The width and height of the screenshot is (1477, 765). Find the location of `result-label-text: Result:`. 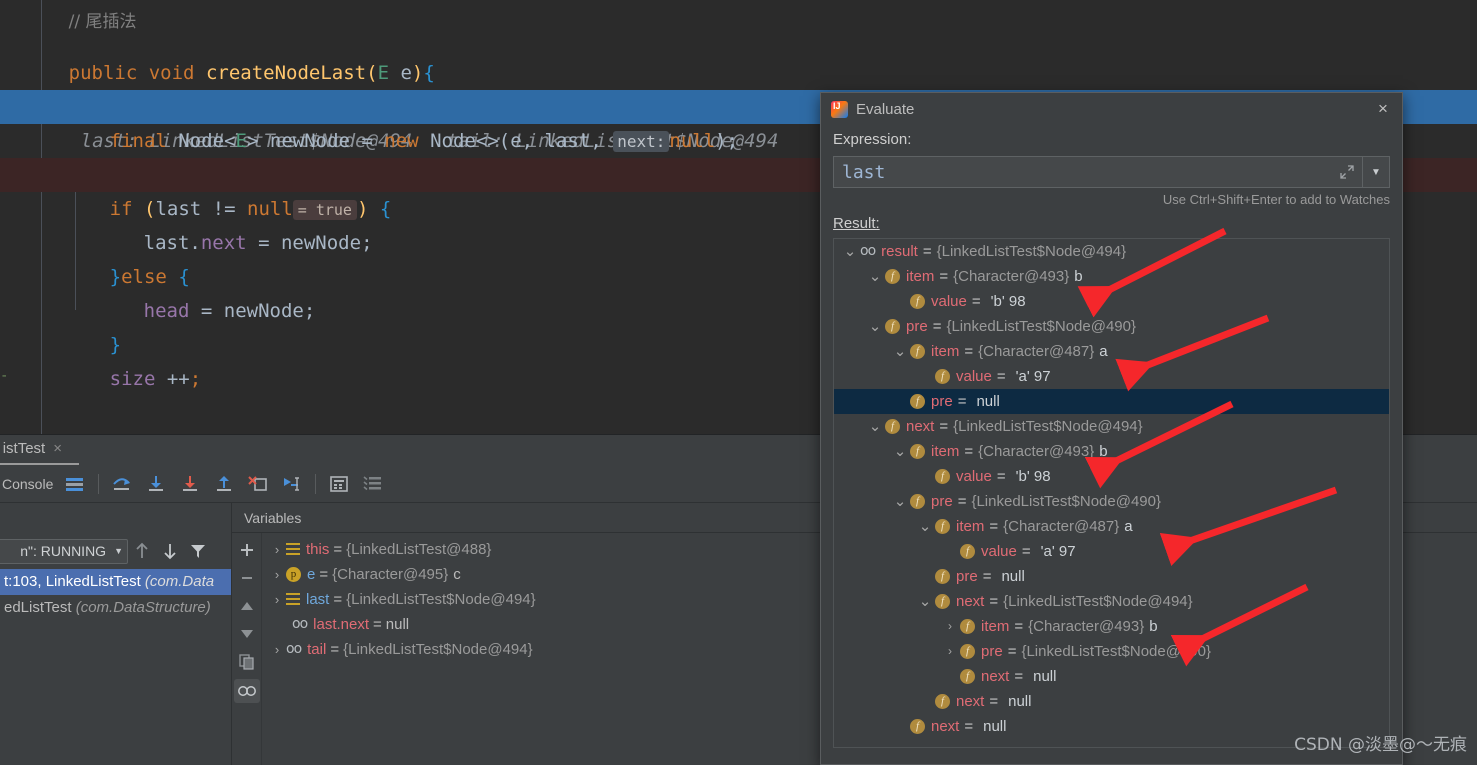

result-label-text: Result: is located at coordinates (856, 223).